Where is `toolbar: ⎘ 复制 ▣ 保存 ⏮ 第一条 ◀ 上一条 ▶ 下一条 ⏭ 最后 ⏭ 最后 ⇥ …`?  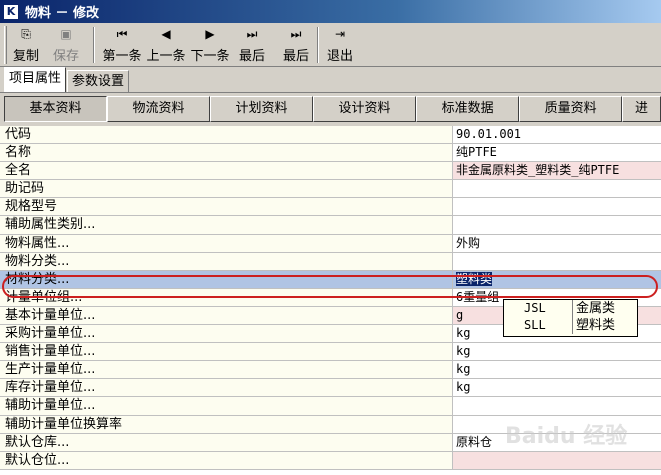 toolbar: ⎘ 复制 ▣ 保存 ⏮ 第一条 ◀ 上一条 ▶ 下一条 ⏭ 最后 ⏭ 最后 ⇥ … is located at coordinates (330, 45).